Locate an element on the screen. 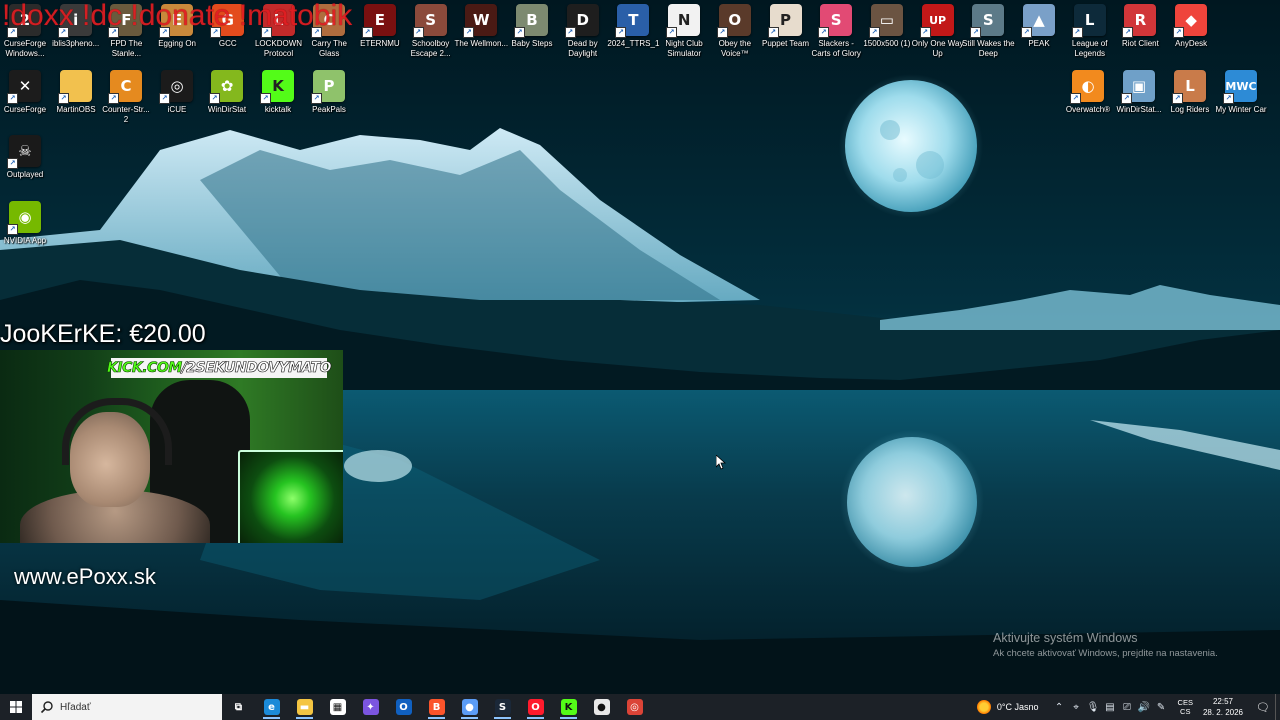  taskbar-search-box: Hľadať is located at coordinates (127, 707).